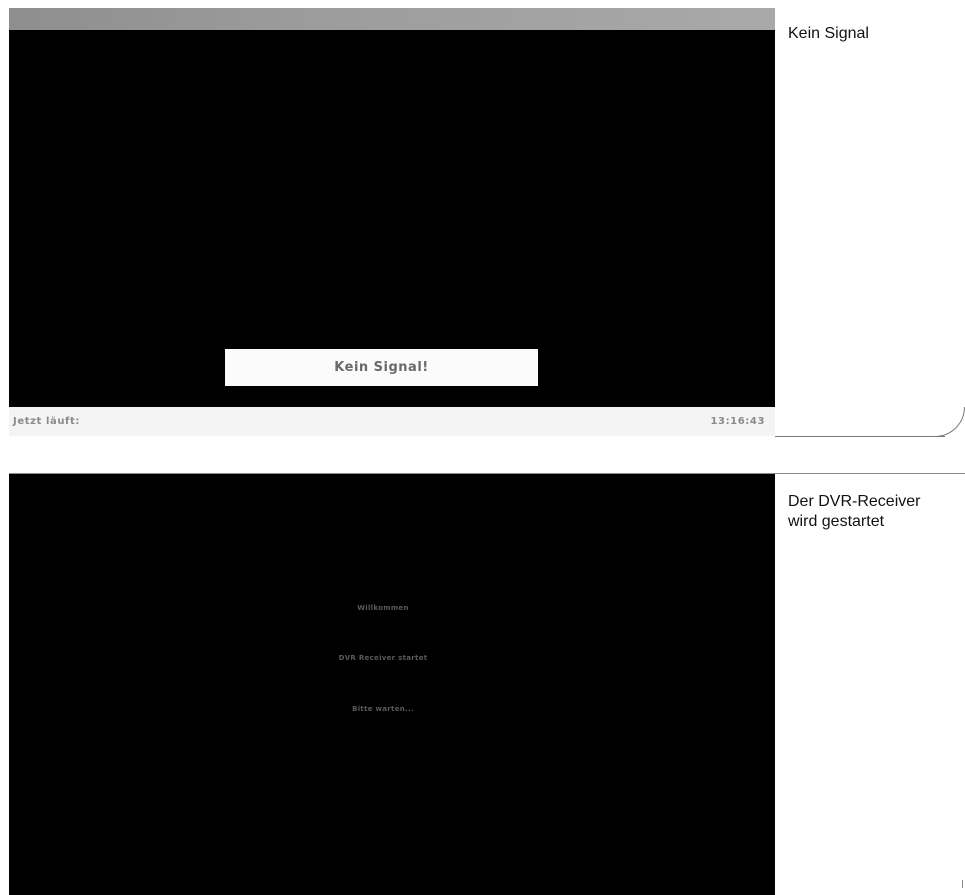 The image size is (965, 895). I want to click on caption-text: Kein Signal, so click(828, 33).